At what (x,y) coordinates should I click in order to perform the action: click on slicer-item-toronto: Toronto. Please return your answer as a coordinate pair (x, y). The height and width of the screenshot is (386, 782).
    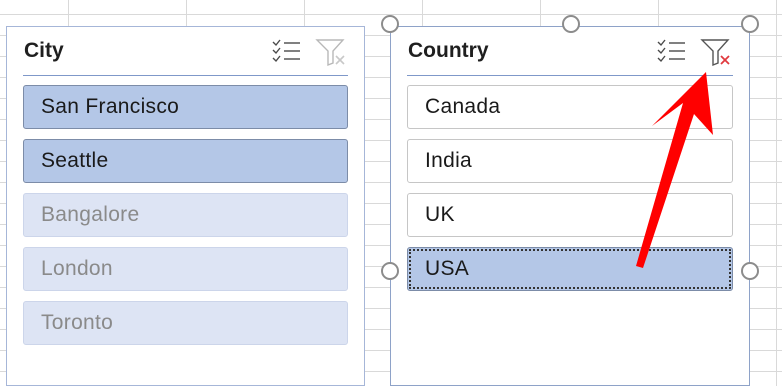
    Looking at the image, I should click on (185, 323).